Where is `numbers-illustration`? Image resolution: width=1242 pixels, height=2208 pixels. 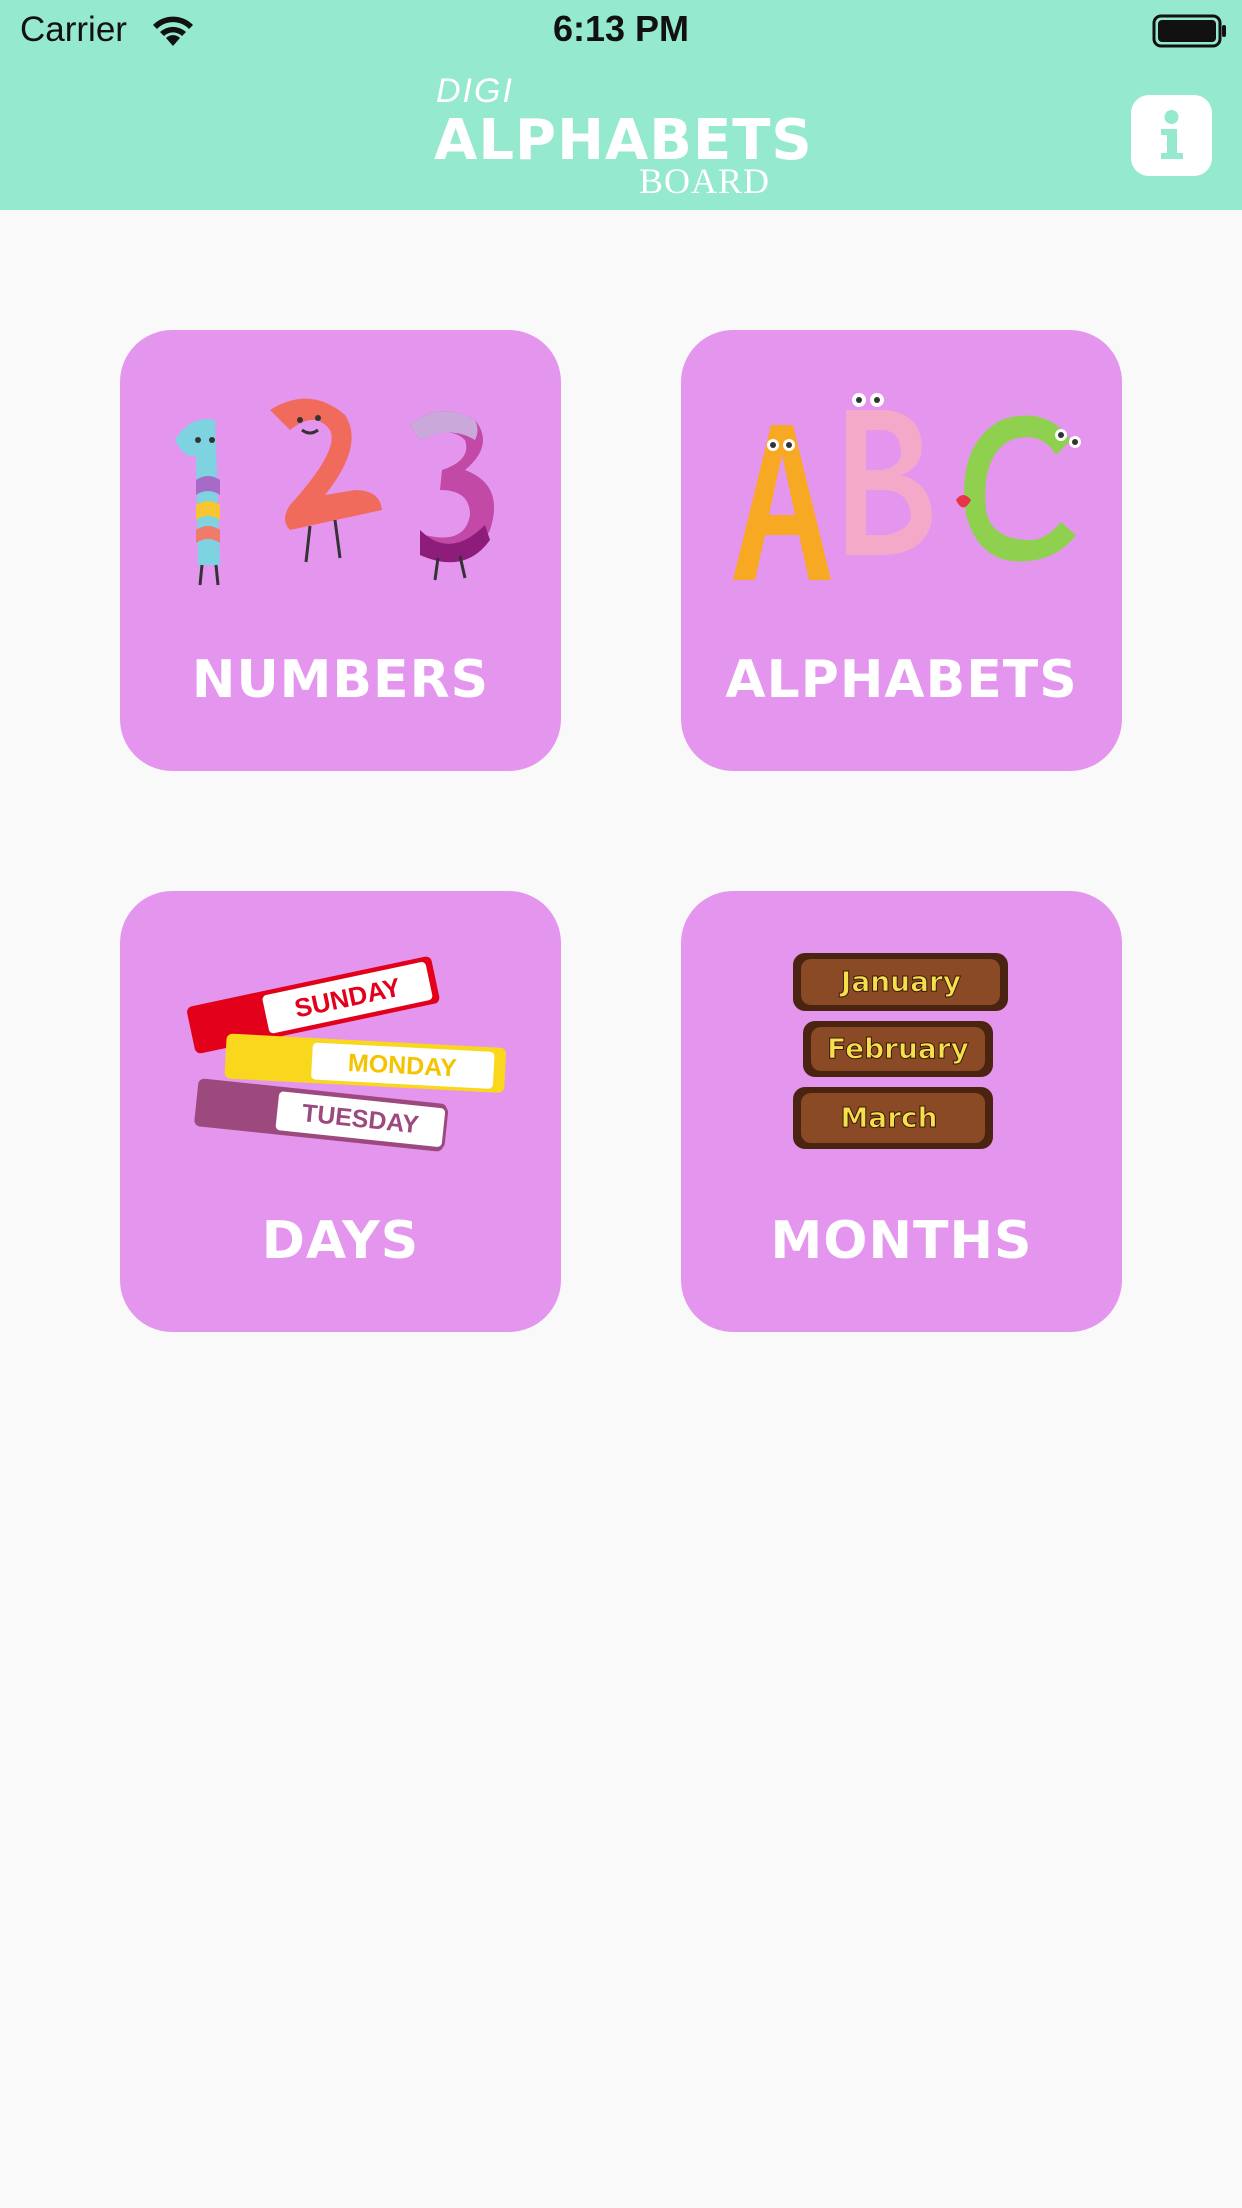 numbers-illustration is located at coordinates (335, 492).